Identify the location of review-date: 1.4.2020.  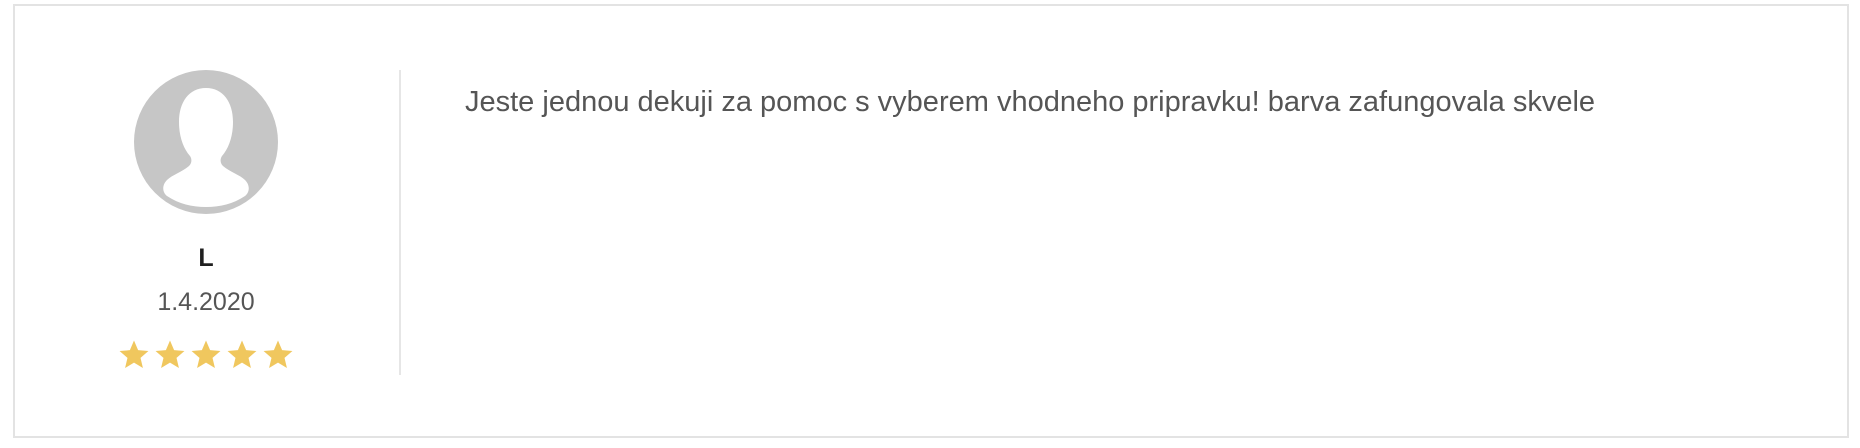
(206, 302).